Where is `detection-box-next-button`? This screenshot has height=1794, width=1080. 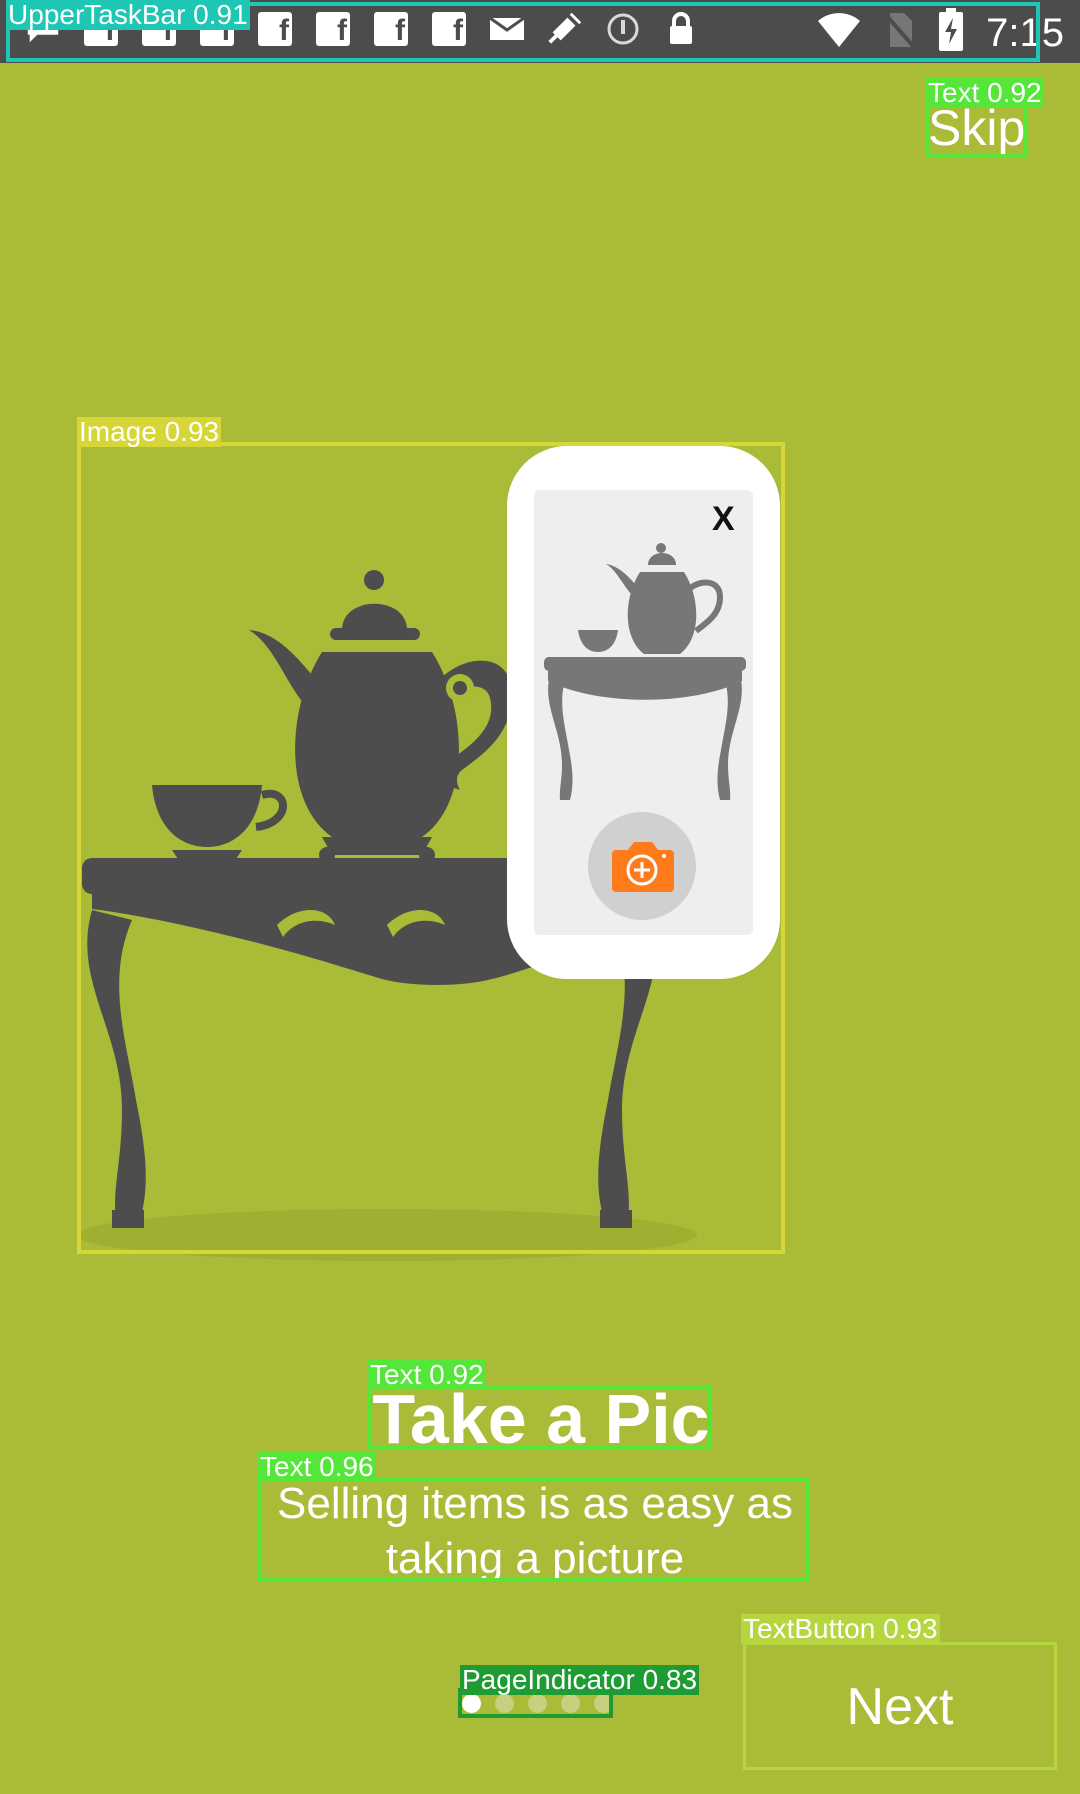 detection-box-next-button is located at coordinates (900, 1706).